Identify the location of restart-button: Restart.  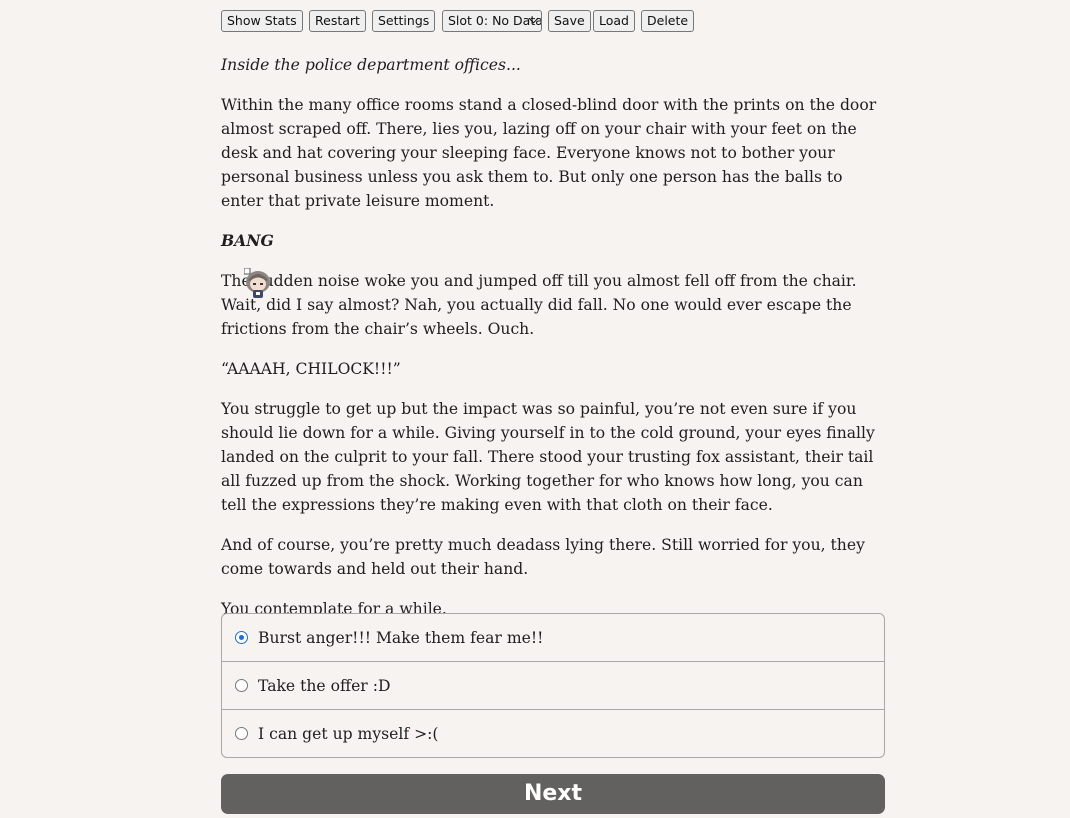
(337, 21).